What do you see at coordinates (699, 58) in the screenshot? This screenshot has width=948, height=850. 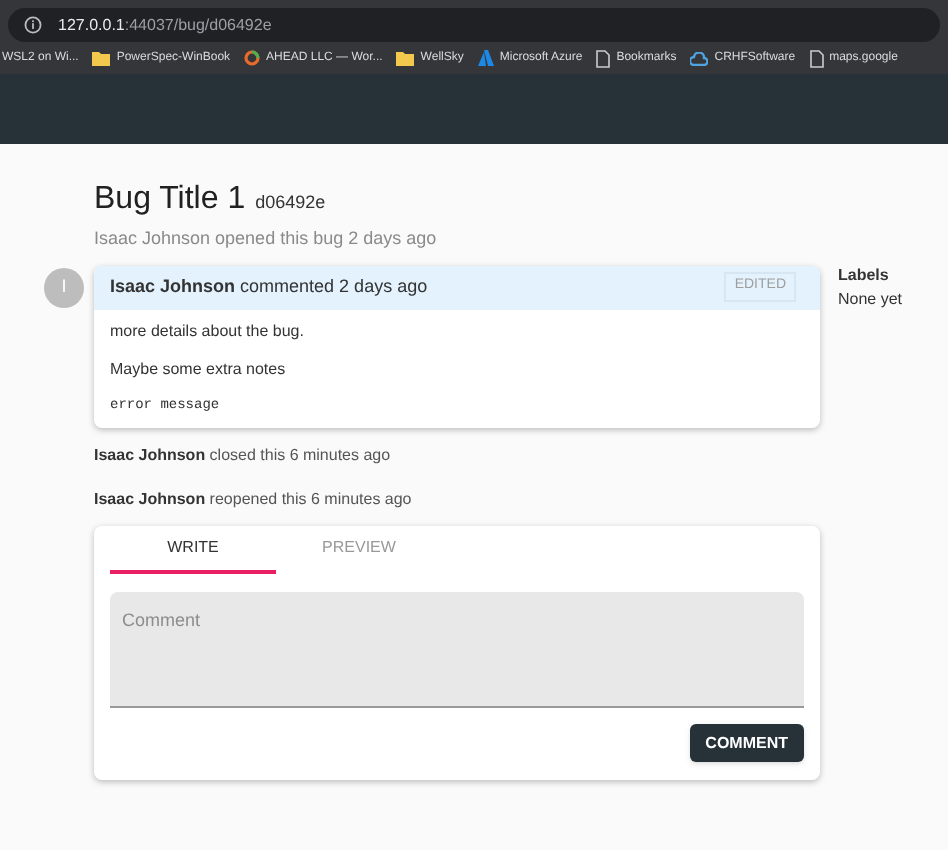 I see `cloud-icon` at bounding box center [699, 58].